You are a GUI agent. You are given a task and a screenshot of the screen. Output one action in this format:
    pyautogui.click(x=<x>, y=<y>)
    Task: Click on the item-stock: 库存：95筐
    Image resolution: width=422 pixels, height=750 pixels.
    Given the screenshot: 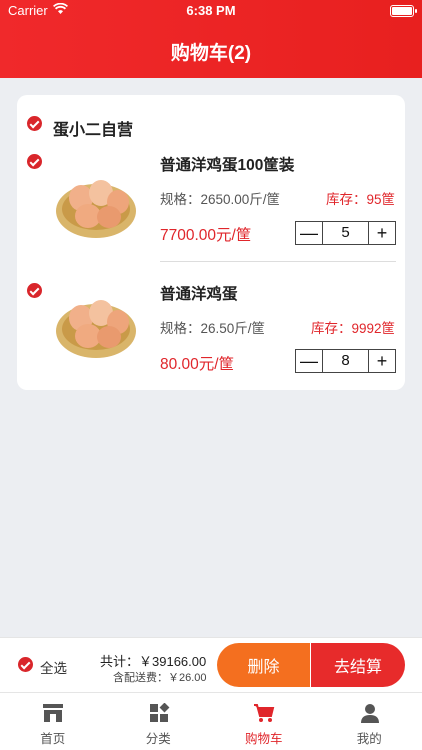 What is the action you would take?
    pyautogui.click(x=360, y=199)
    